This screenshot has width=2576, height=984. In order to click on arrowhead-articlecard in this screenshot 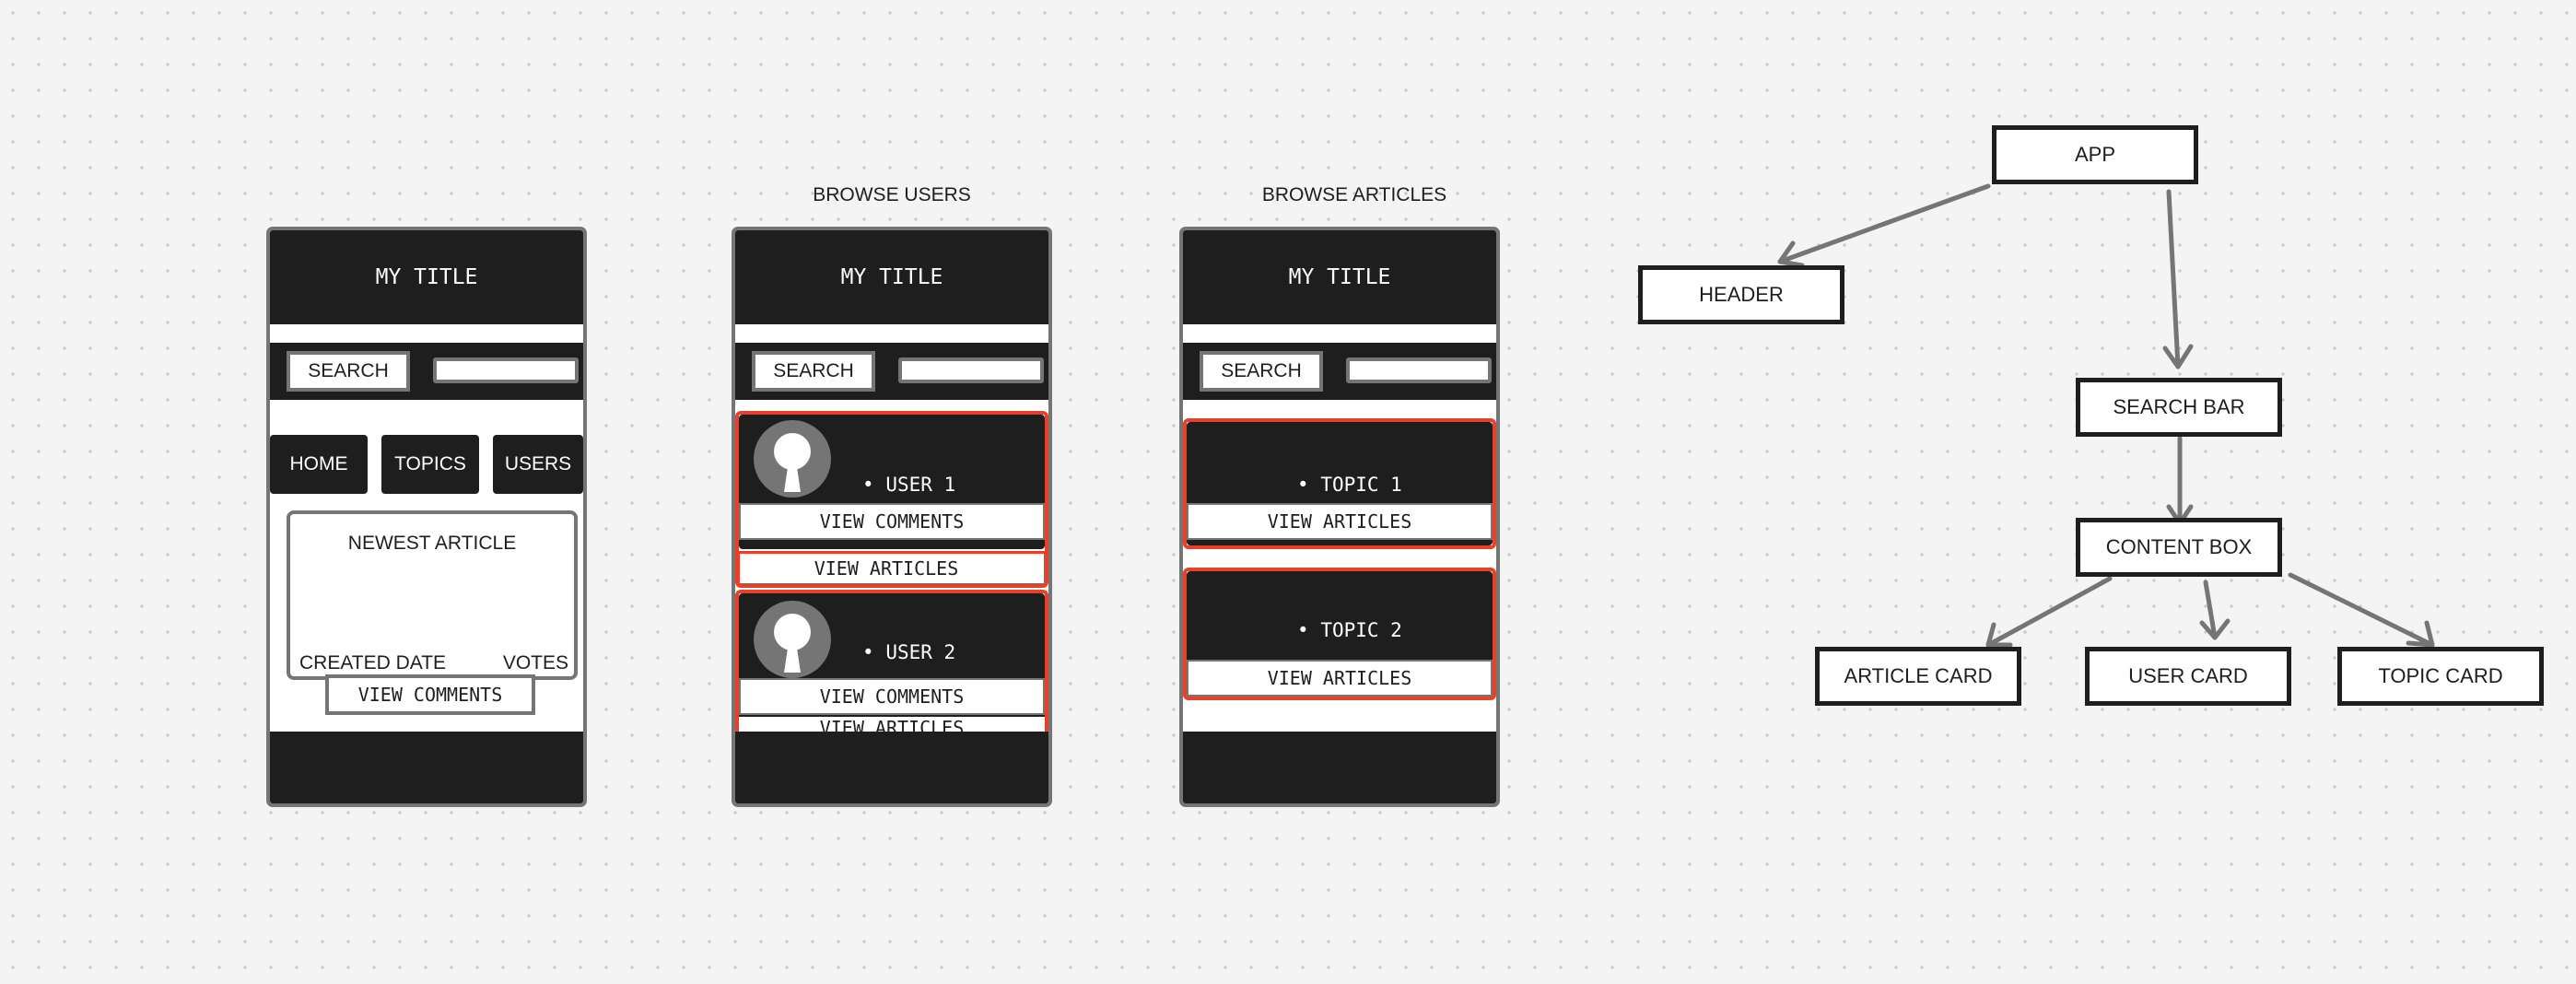, I will do `click(1999, 635)`.